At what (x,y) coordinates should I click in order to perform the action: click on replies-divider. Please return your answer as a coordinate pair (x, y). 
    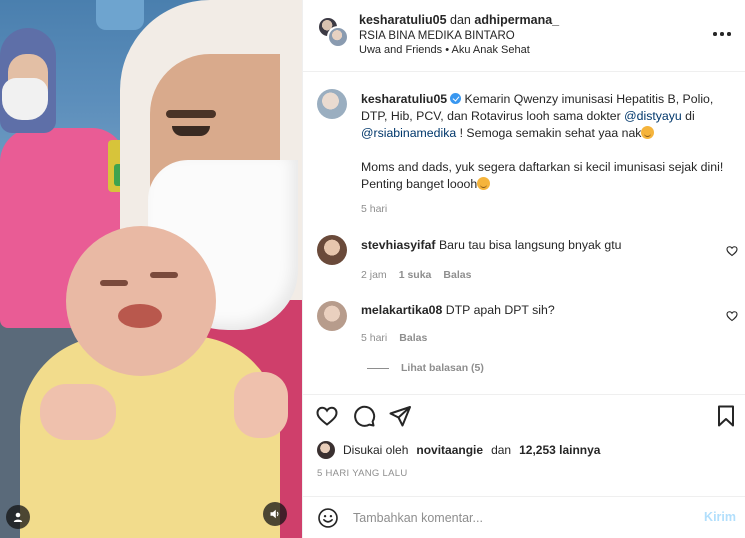
    Looking at the image, I should click on (378, 368).